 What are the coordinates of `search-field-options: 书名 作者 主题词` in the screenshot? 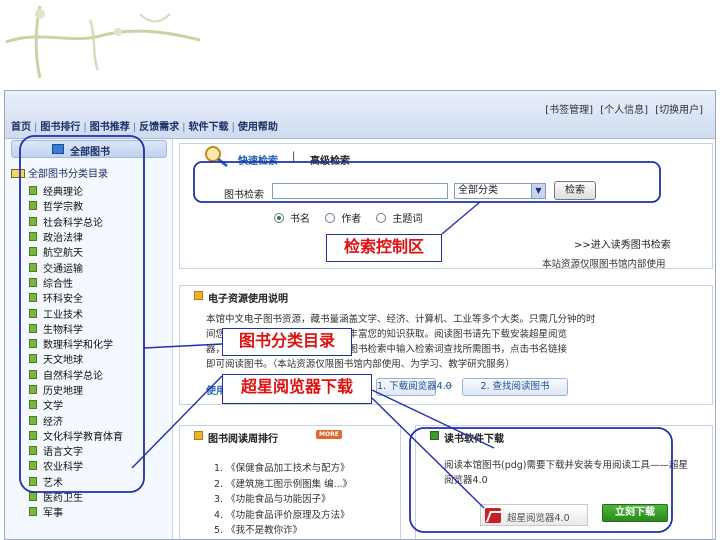 It's located at (354, 217).